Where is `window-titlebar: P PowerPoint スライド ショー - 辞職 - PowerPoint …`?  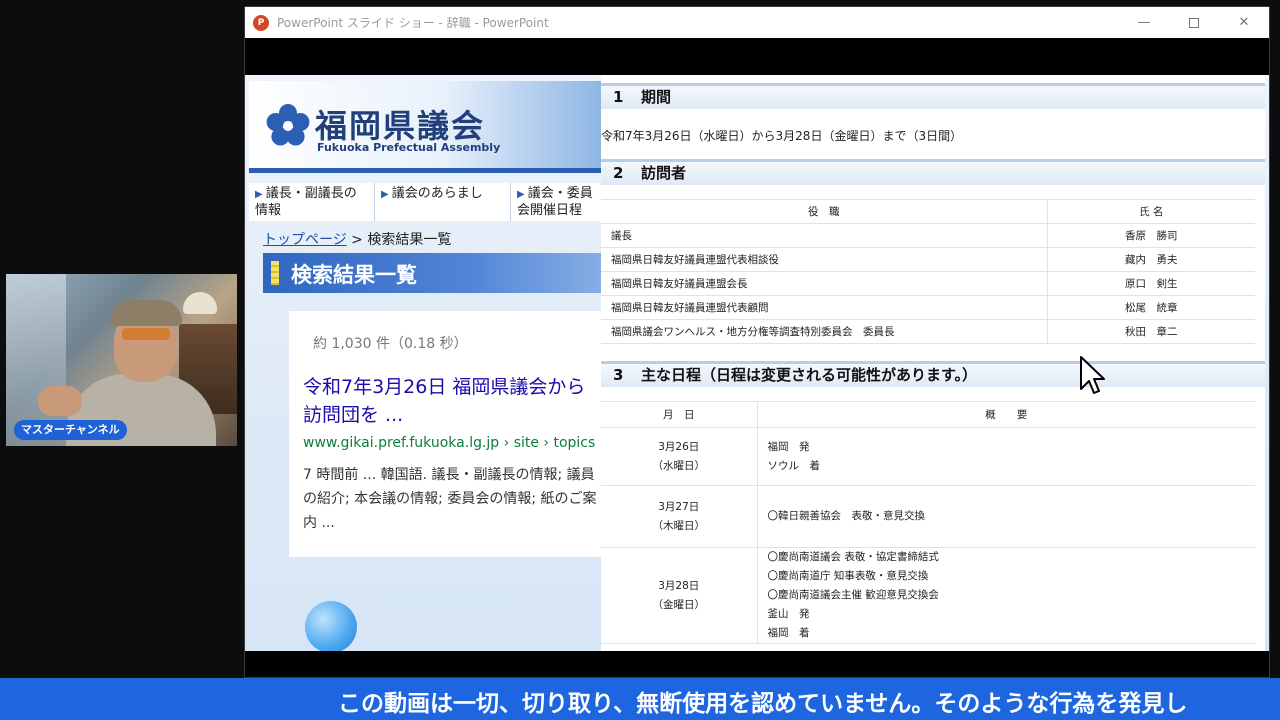 window-titlebar: P PowerPoint スライド ショー - 辞職 - PowerPoint … is located at coordinates (757, 22).